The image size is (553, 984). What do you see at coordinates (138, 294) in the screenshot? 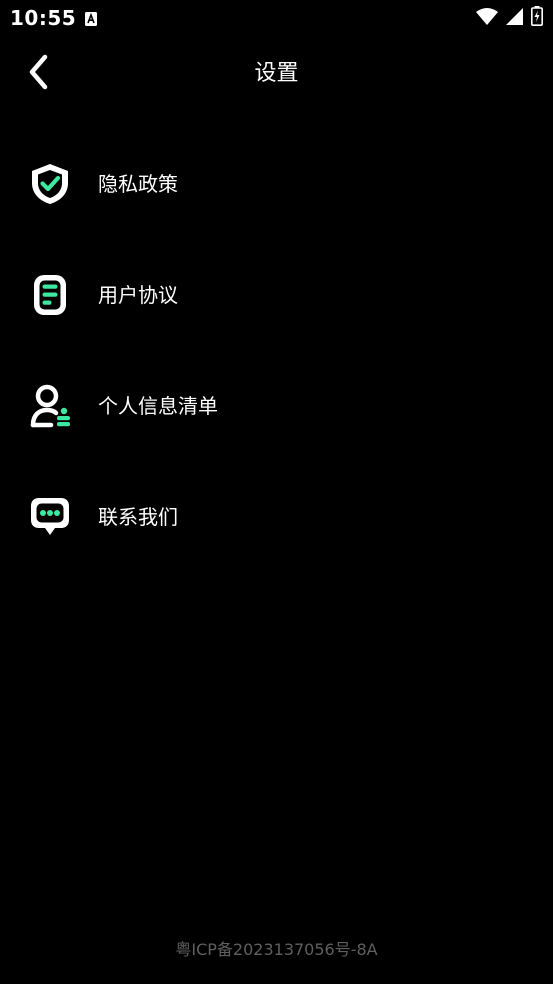
I see `menu-item-label: 用户协议` at bounding box center [138, 294].